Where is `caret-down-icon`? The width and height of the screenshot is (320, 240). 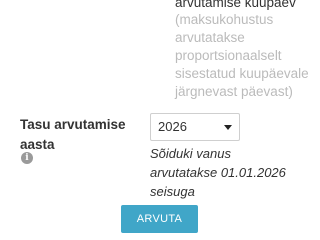 caret-down-icon is located at coordinates (228, 127).